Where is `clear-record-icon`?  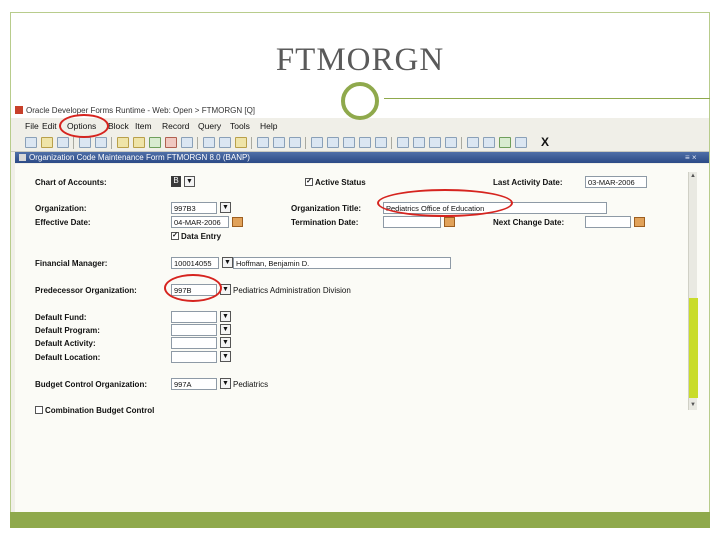
clear-record-icon is located at coordinates (187, 142).